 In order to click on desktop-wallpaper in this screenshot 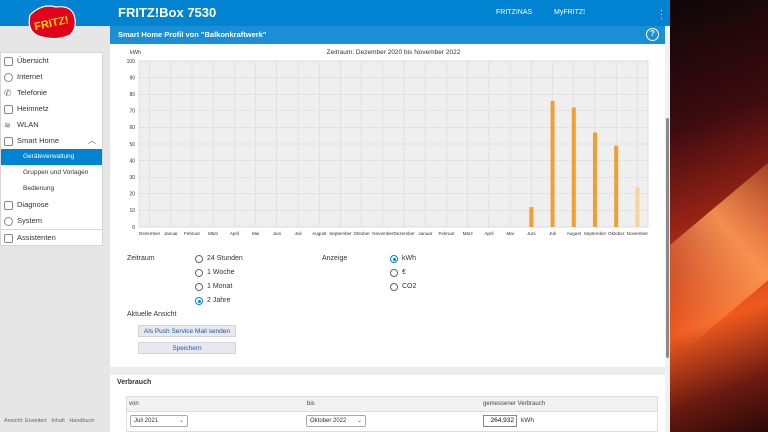, I will do `click(719, 216)`.